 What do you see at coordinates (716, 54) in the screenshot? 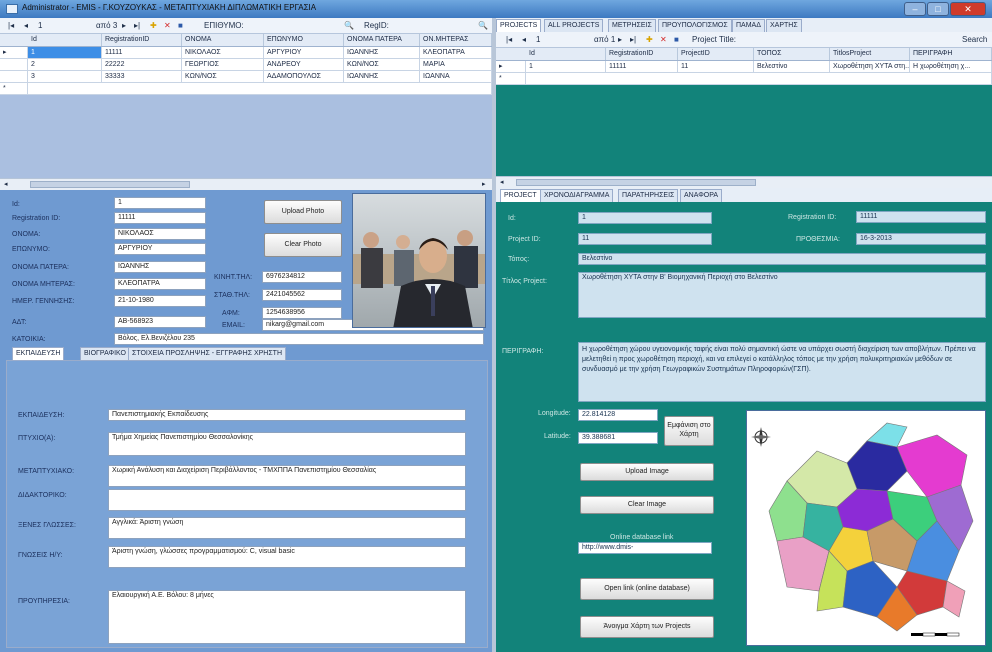
I see `column-header: ProjectID` at bounding box center [716, 54].